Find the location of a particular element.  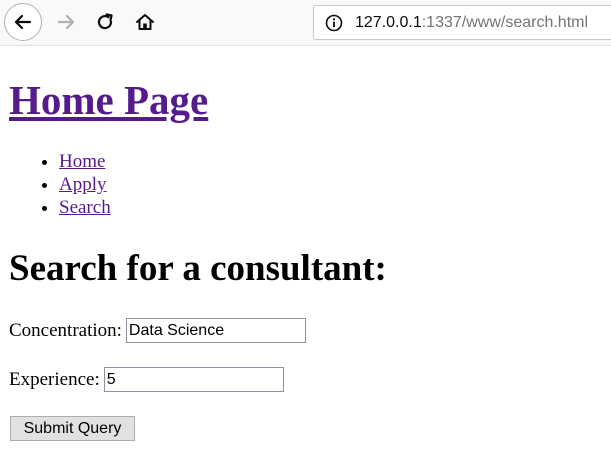

url-path: :1337/www/search.html is located at coordinates (505, 22).